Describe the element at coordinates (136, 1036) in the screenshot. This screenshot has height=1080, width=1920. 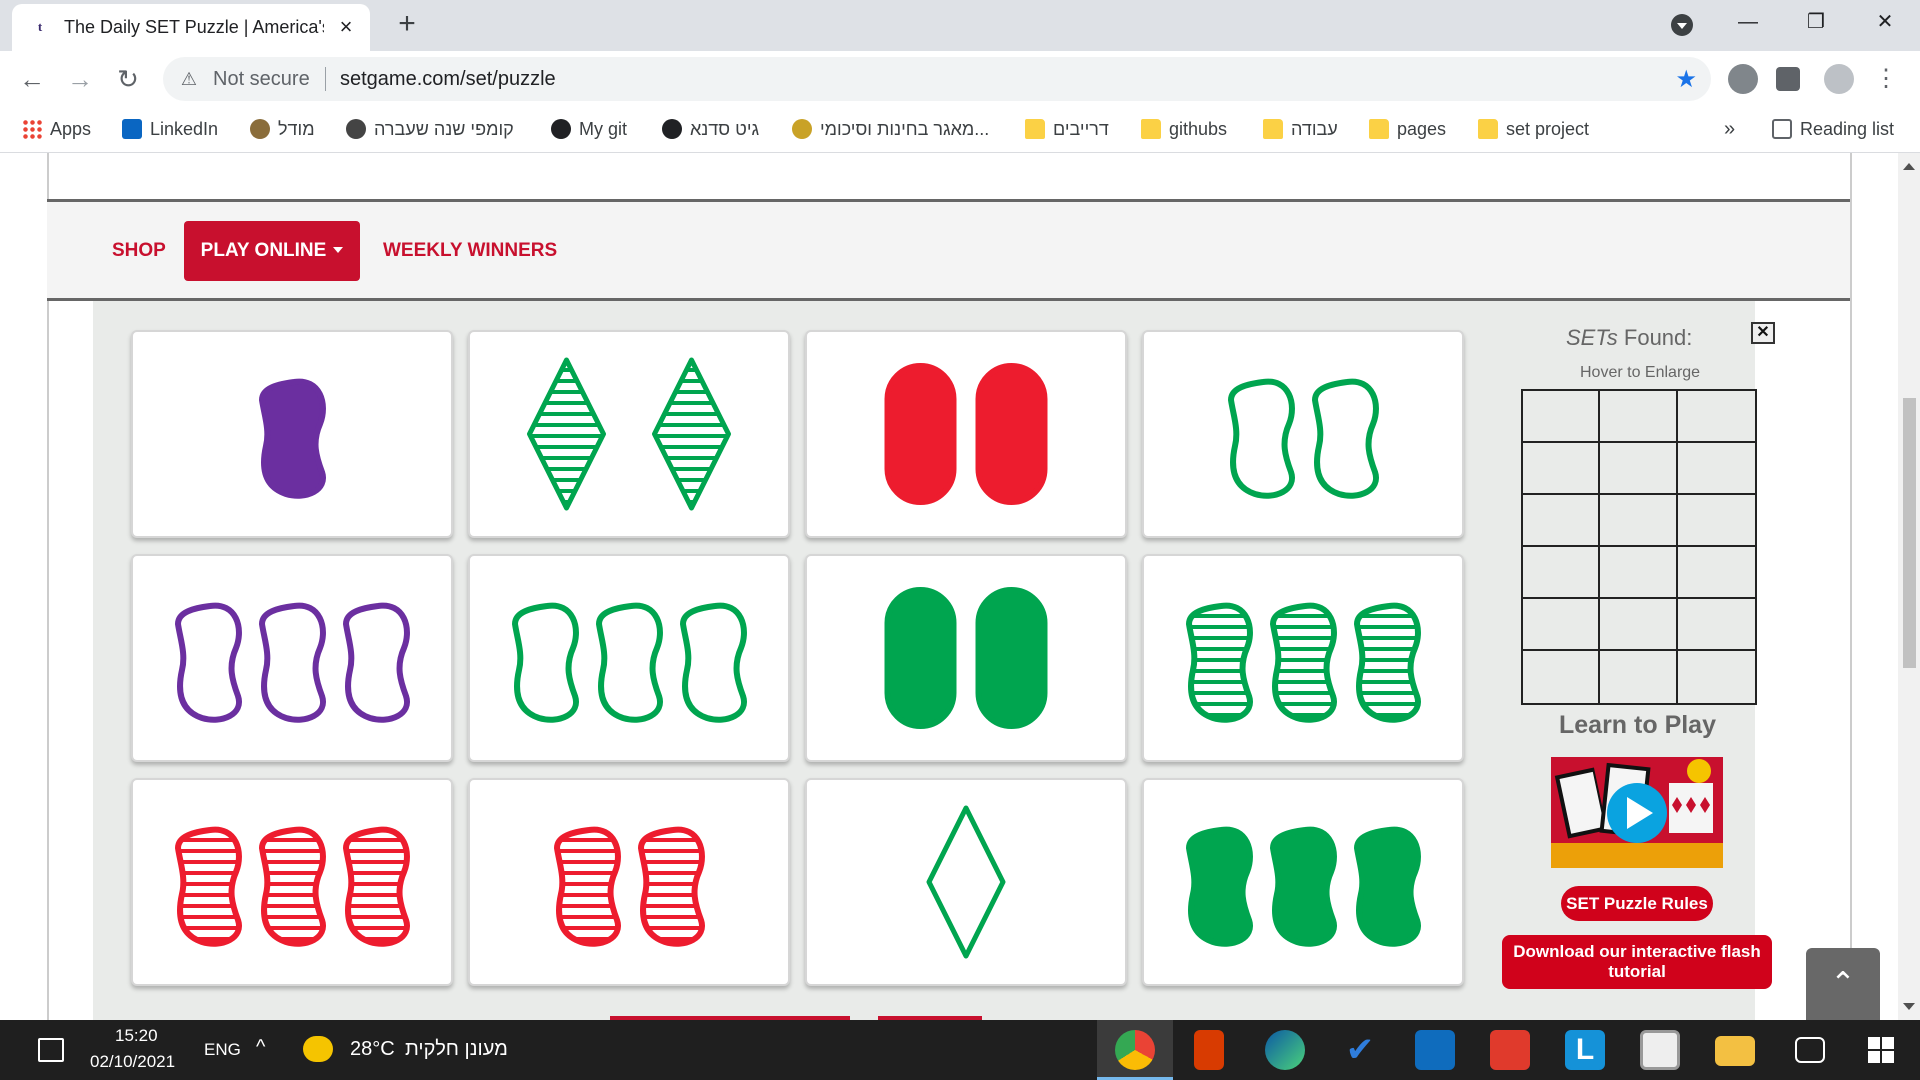
I see `clock-time: 15:20` at that location.